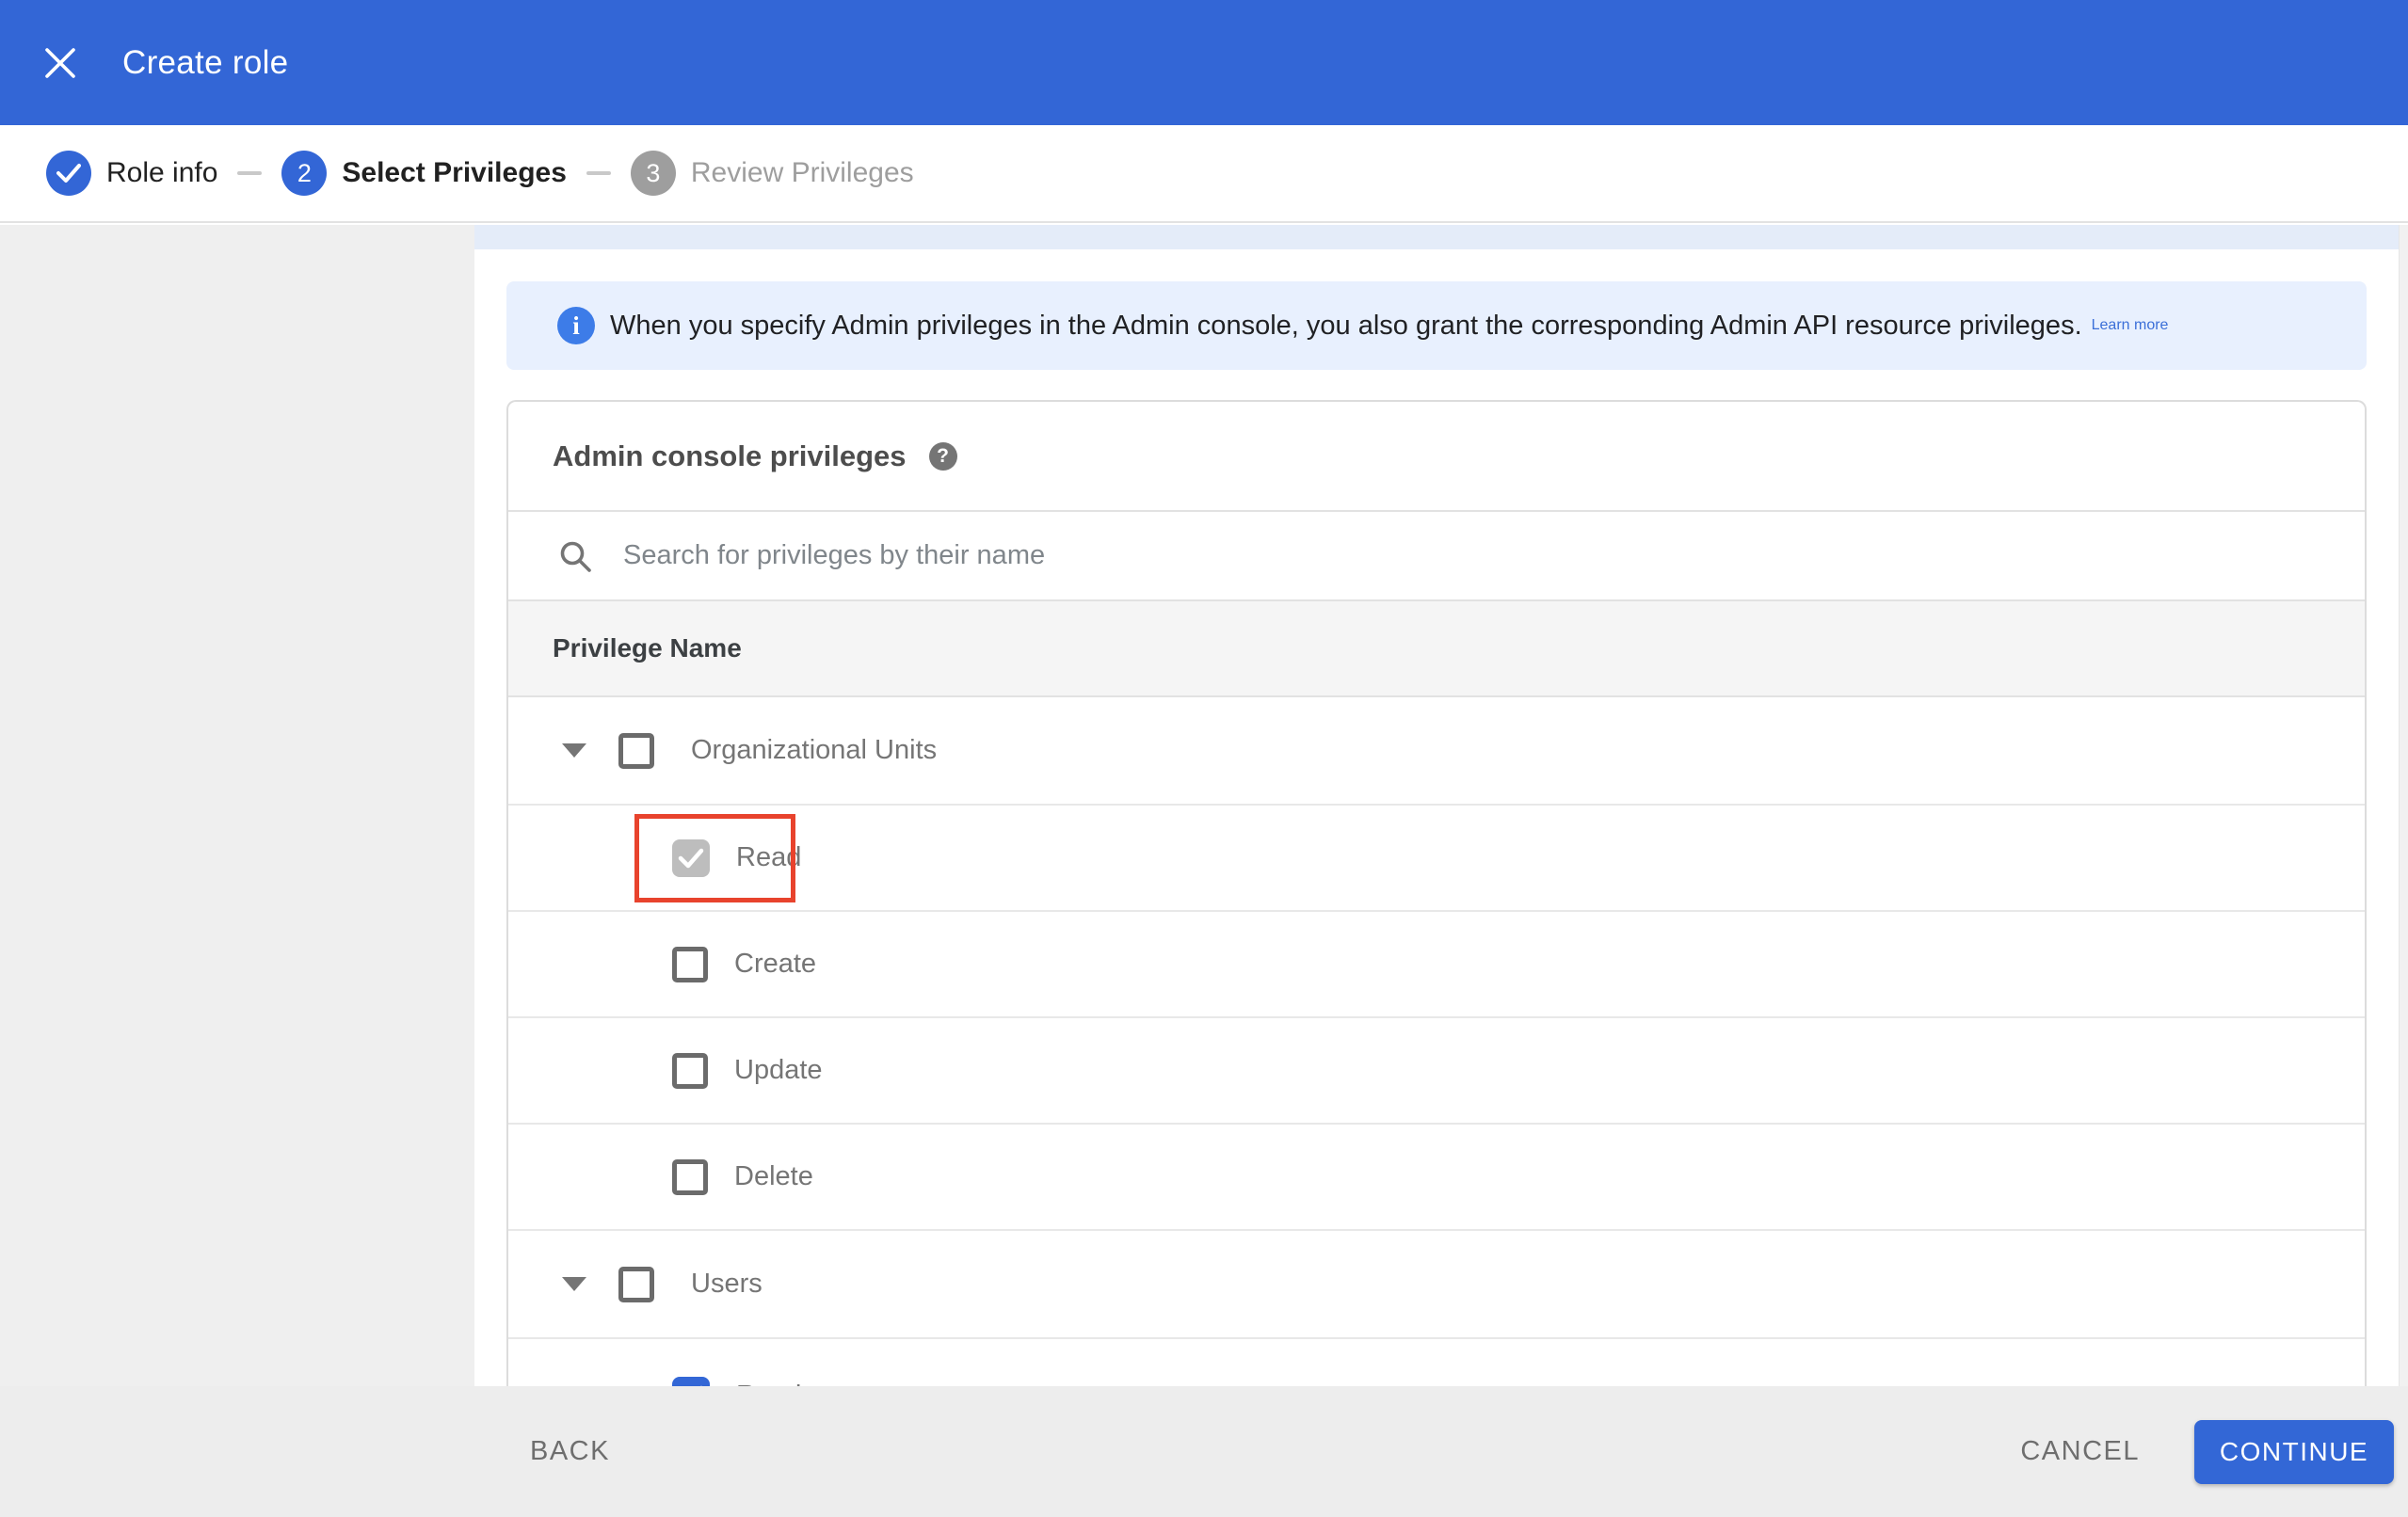 The width and height of the screenshot is (2408, 1517). Describe the element at coordinates (769, 857) in the screenshot. I see `row-label: Read` at that location.